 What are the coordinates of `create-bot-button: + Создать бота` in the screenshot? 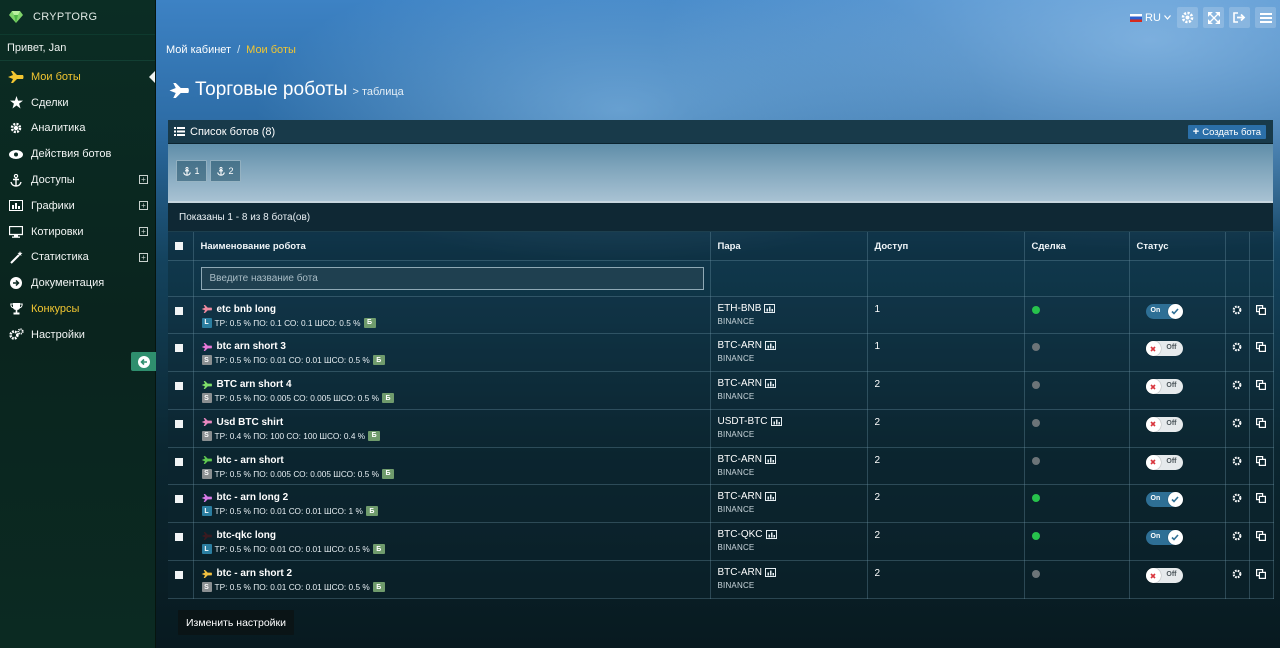 It's located at (1226, 132).